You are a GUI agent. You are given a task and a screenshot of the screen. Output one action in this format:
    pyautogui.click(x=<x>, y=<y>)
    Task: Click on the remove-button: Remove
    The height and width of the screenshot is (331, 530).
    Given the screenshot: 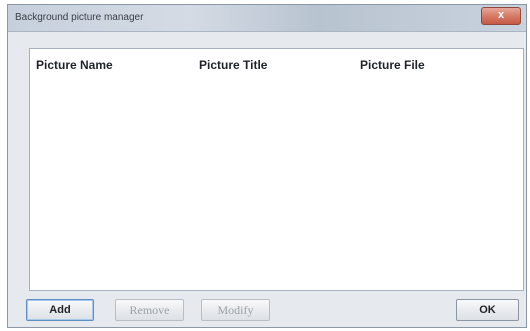 What is the action you would take?
    pyautogui.click(x=149, y=310)
    